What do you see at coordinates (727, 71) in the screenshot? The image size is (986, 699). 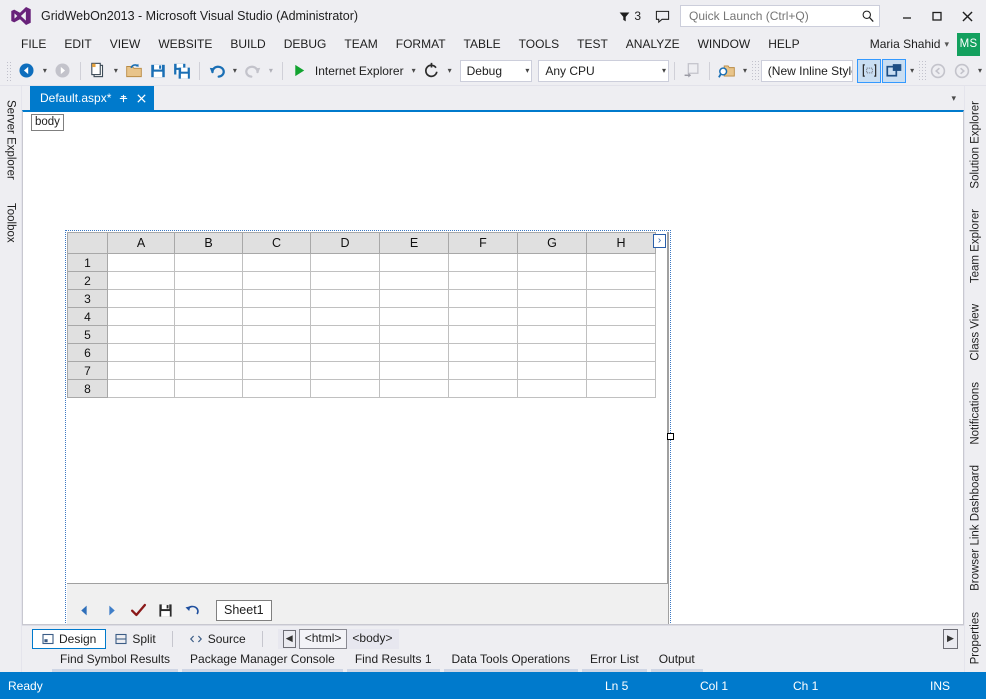 I see `find-in-files-icon` at bounding box center [727, 71].